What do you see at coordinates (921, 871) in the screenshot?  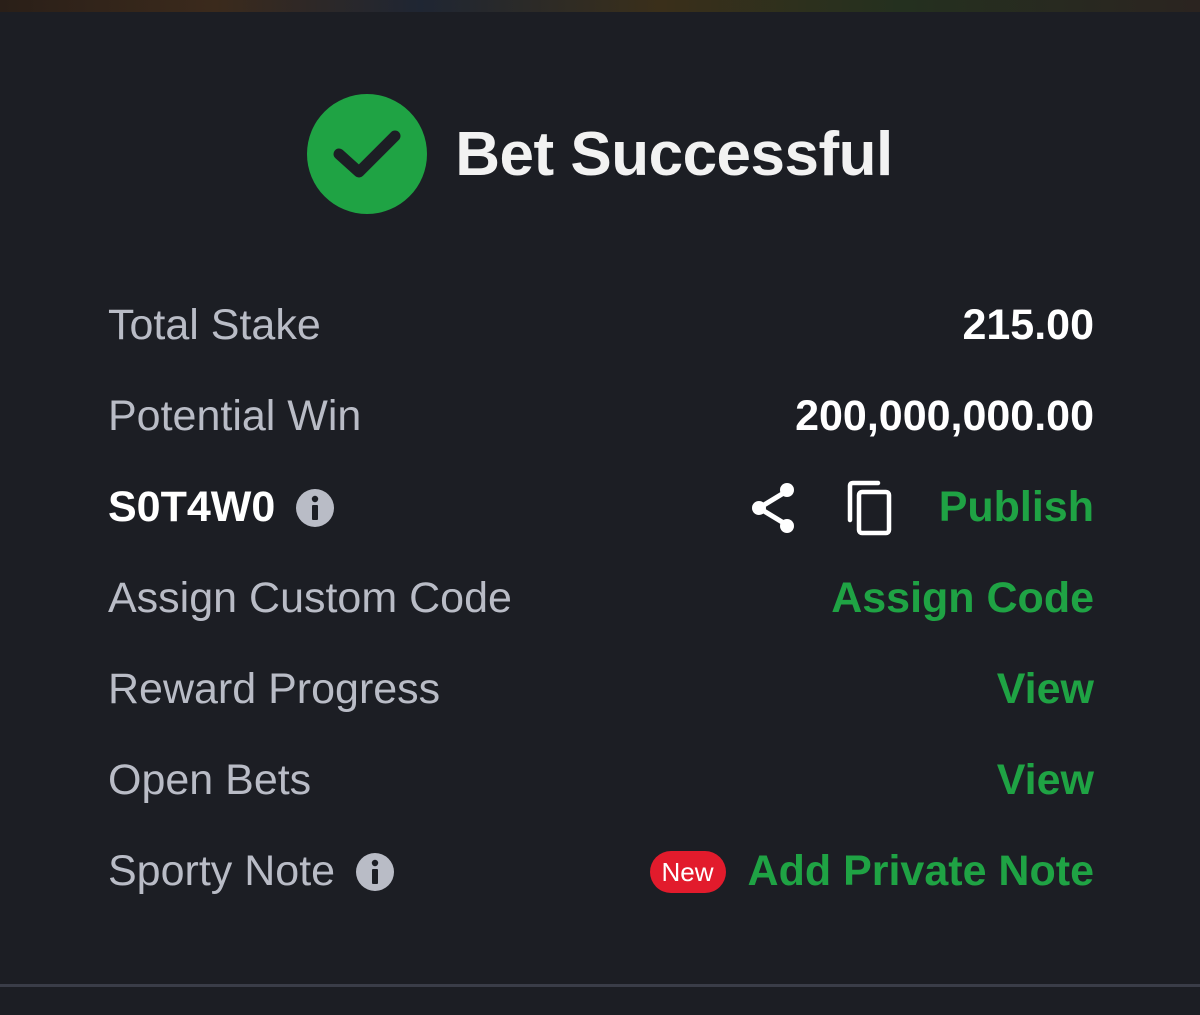 I see `add-private-note-button: Add Private Note` at bounding box center [921, 871].